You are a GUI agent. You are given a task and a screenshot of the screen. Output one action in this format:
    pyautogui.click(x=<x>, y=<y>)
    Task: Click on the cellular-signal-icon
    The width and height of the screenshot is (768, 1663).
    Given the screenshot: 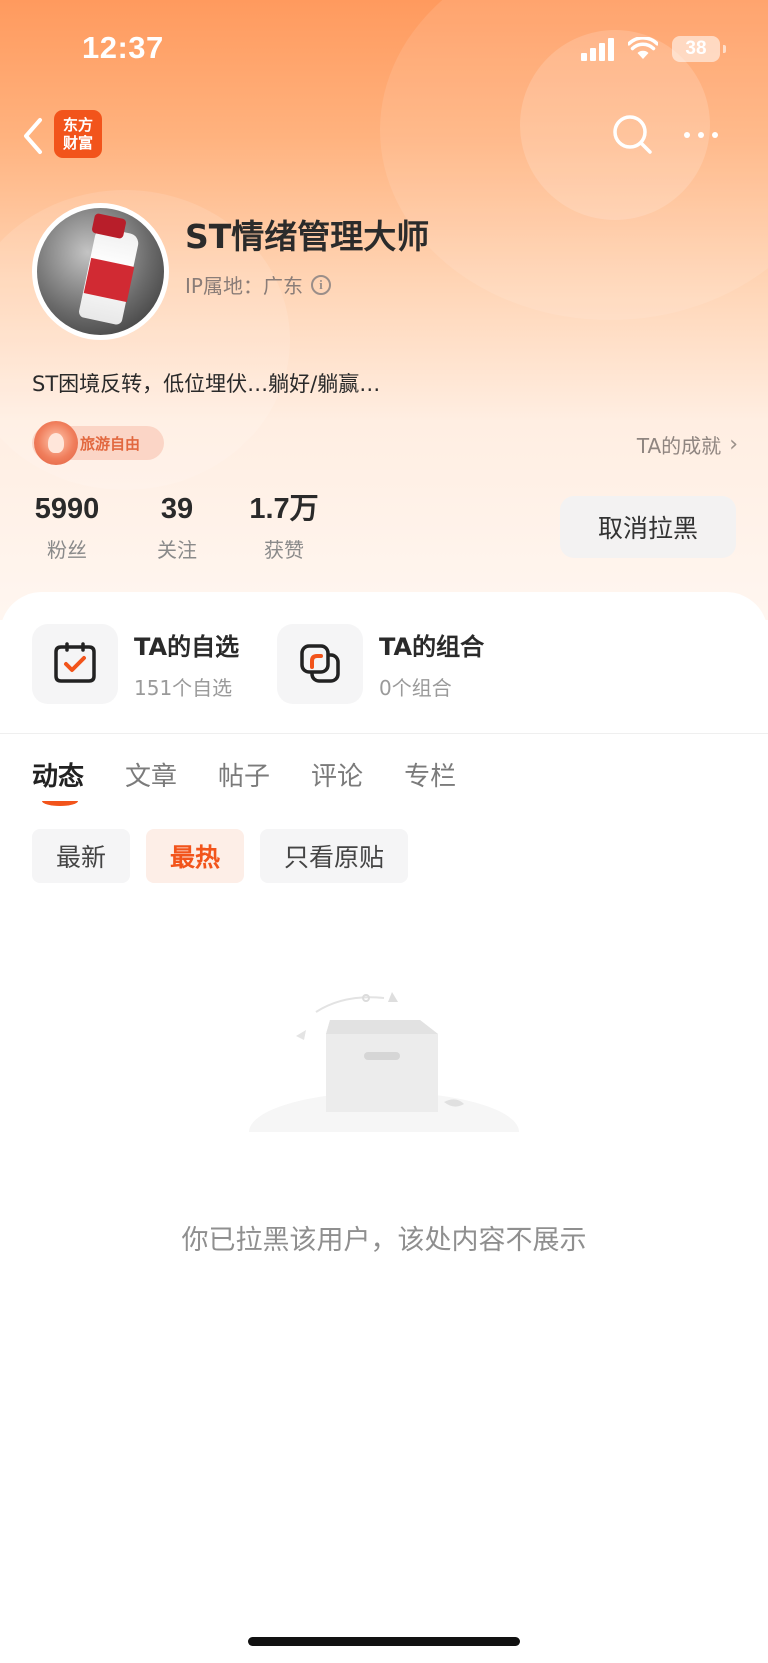 What is the action you would take?
    pyautogui.click(x=597, y=49)
    